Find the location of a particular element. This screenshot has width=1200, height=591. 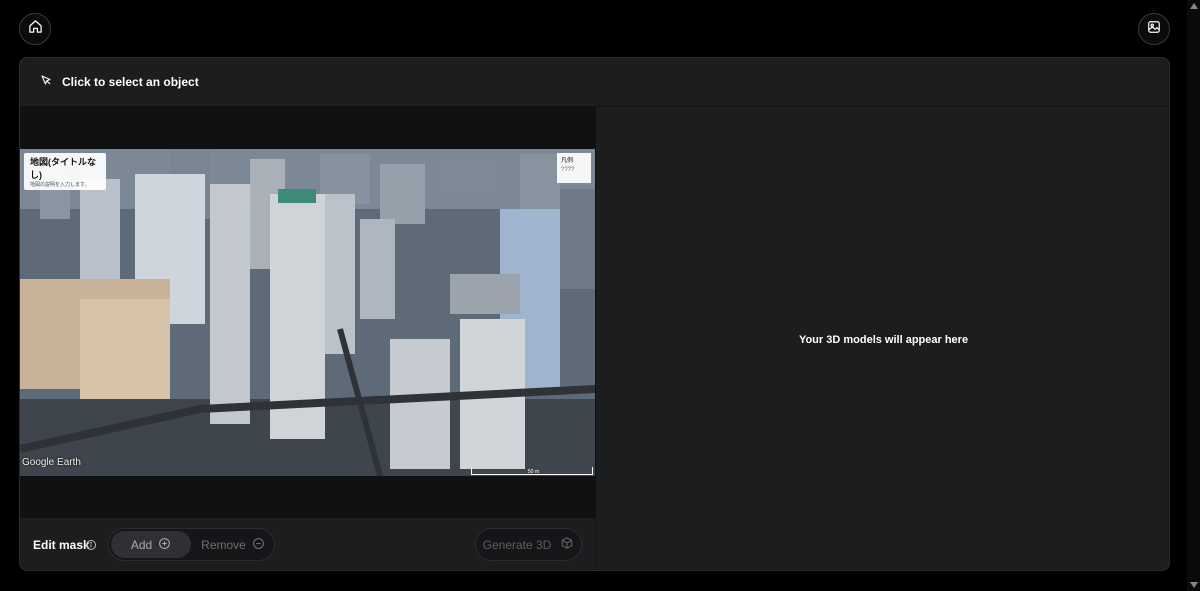

page-scrollbar is located at coordinates (1193, 295).